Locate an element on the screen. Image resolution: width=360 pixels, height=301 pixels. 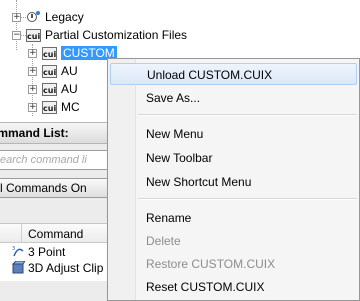
command-name: 3 Point is located at coordinates (47, 252).